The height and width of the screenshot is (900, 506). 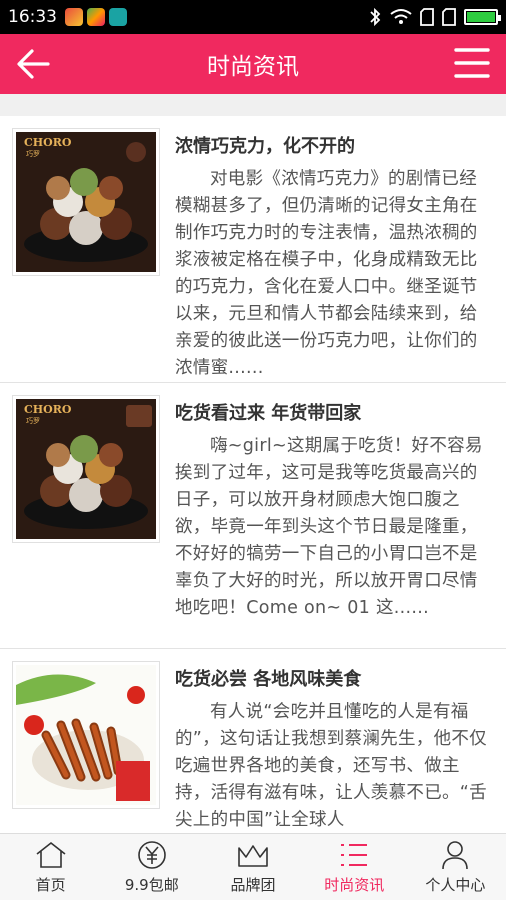 I want to click on status-app-icons, so click(x=96, y=17).